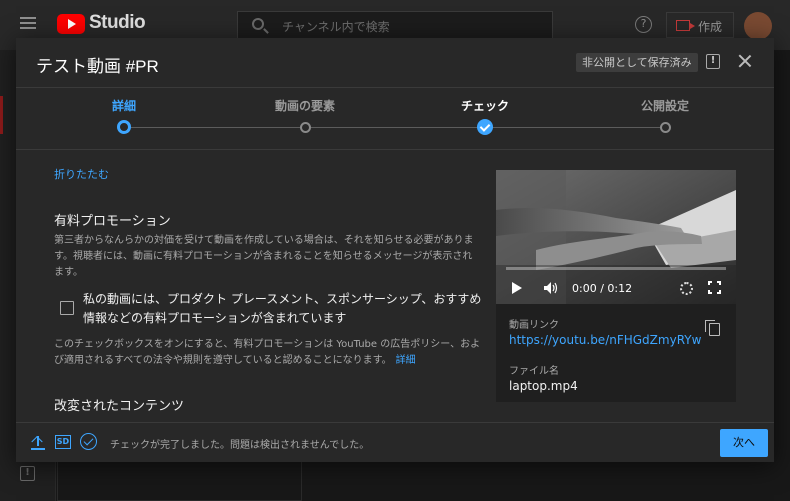 The image size is (790, 501). I want to click on sidebar-feedback-icon: !, so click(27, 473).